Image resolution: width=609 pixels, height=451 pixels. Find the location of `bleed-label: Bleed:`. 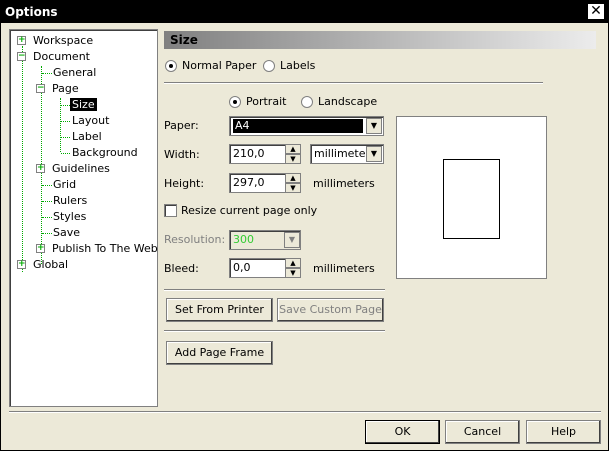

bleed-label: Bleed: is located at coordinates (181, 268).